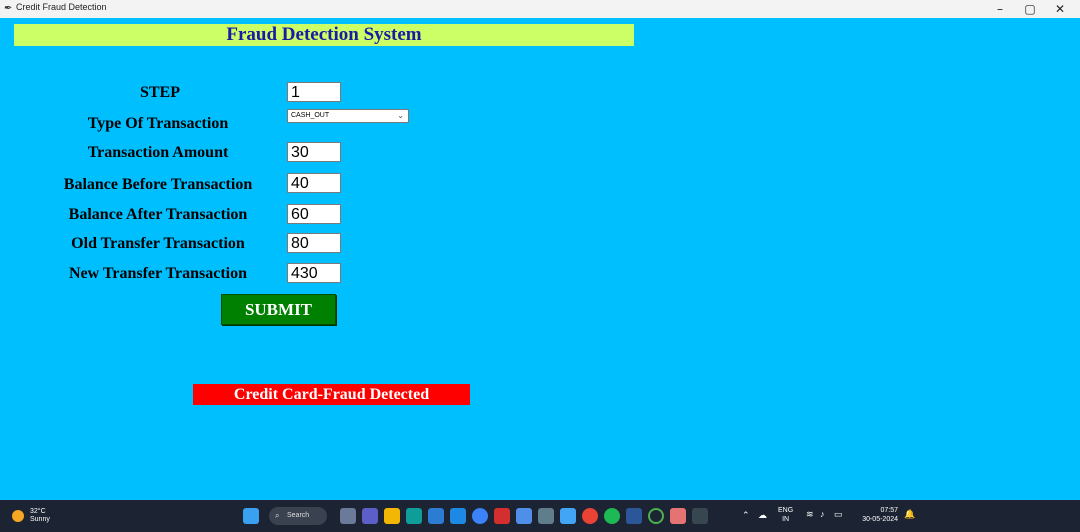  I want to click on teams-chat-icon, so click(370, 516).